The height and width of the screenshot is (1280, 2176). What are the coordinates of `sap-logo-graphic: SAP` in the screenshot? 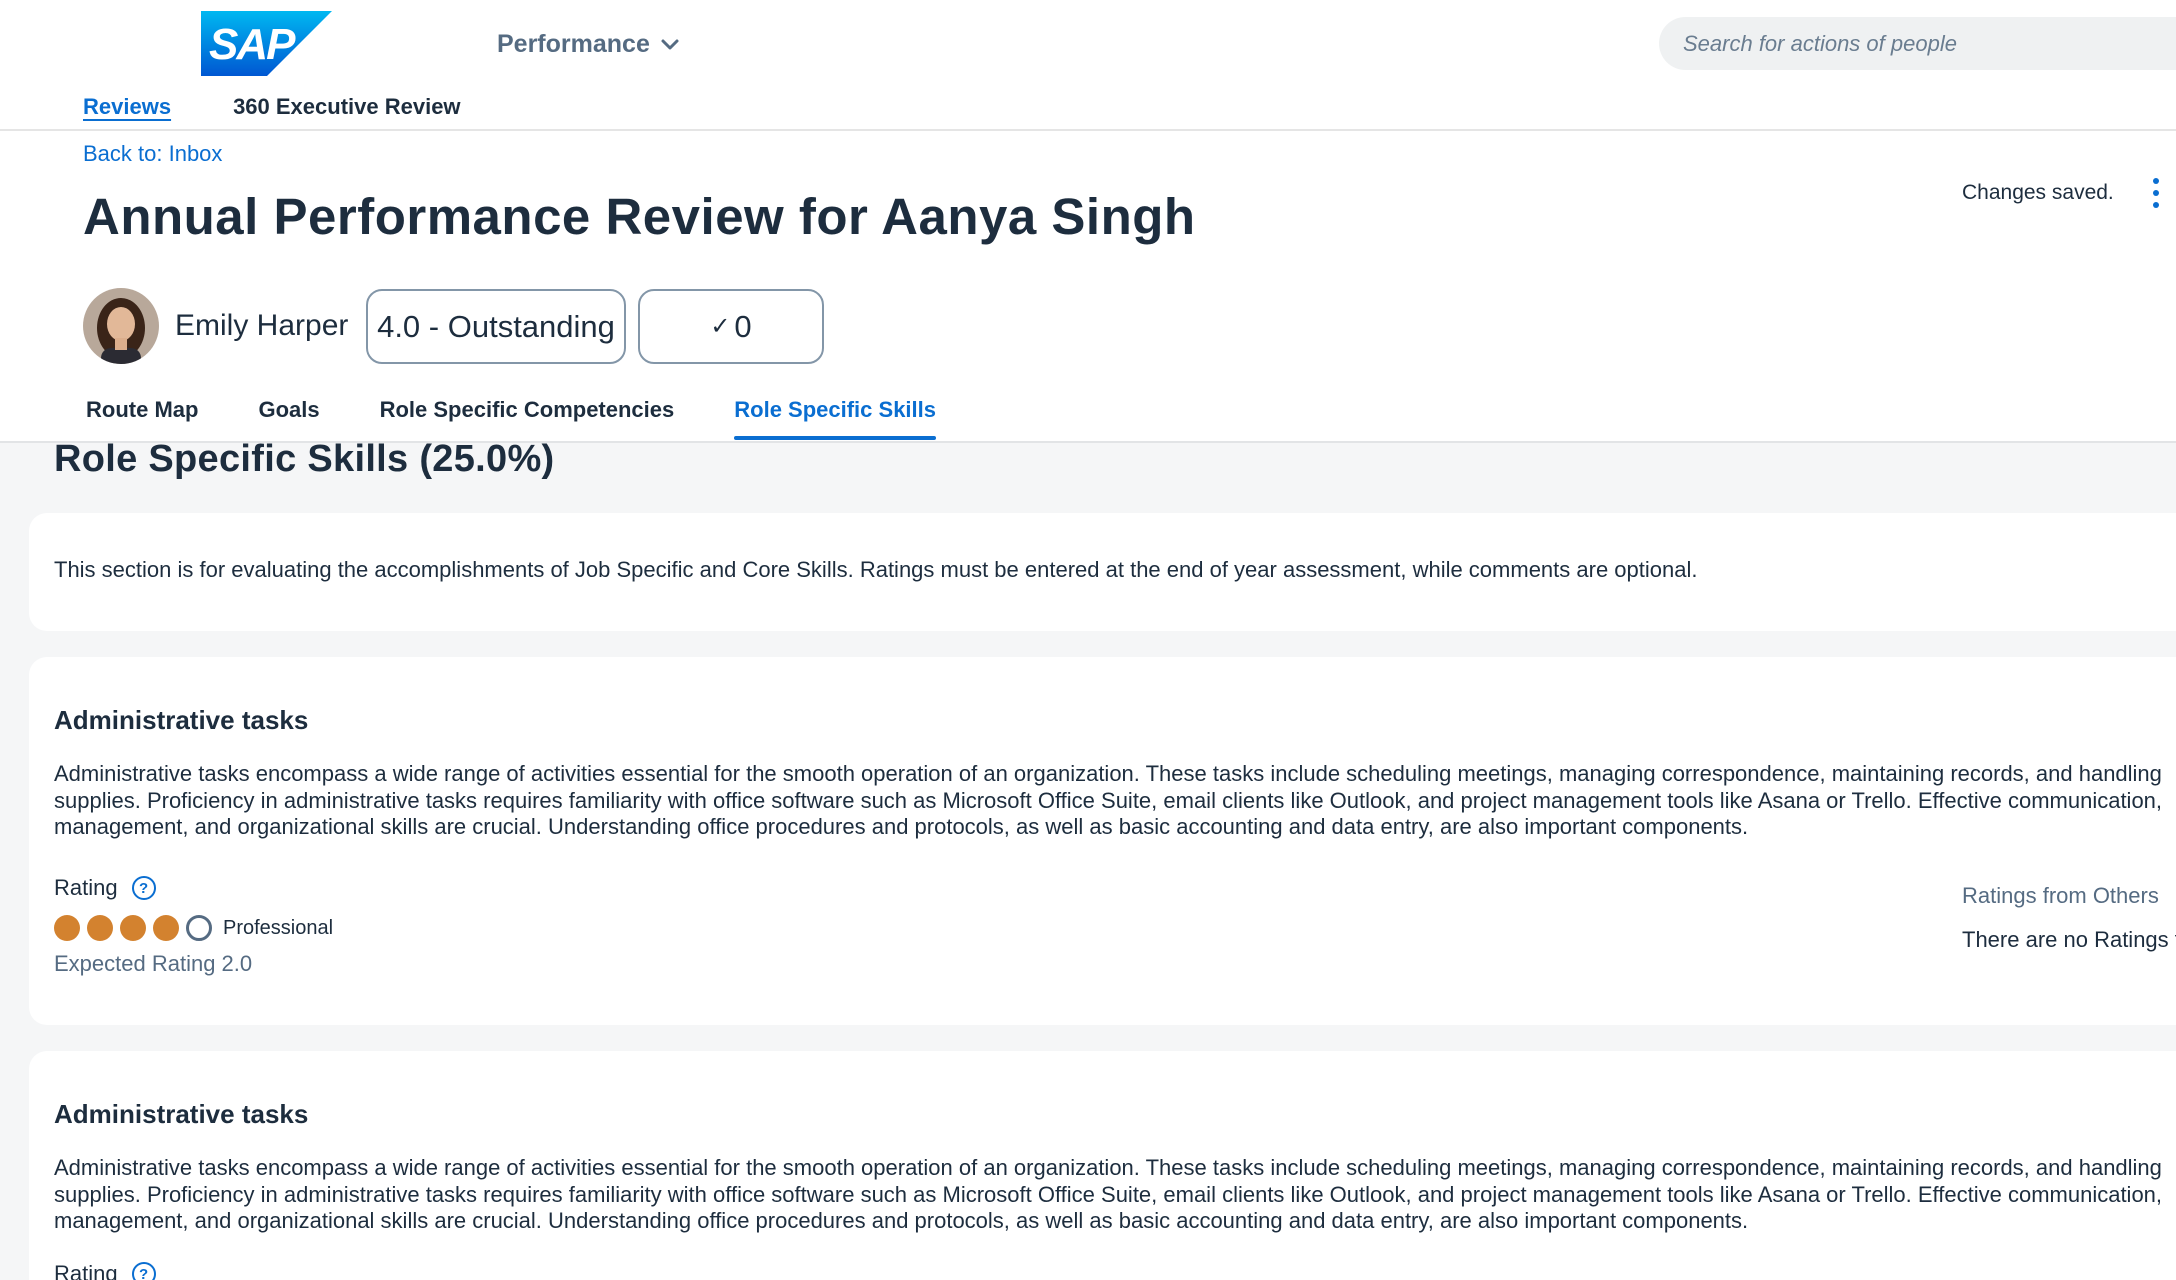 It's located at (266, 43).